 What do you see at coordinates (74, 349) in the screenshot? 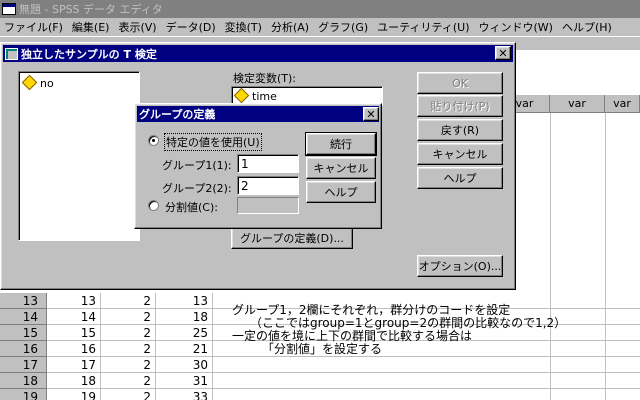
I see `cell: 16` at bounding box center [74, 349].